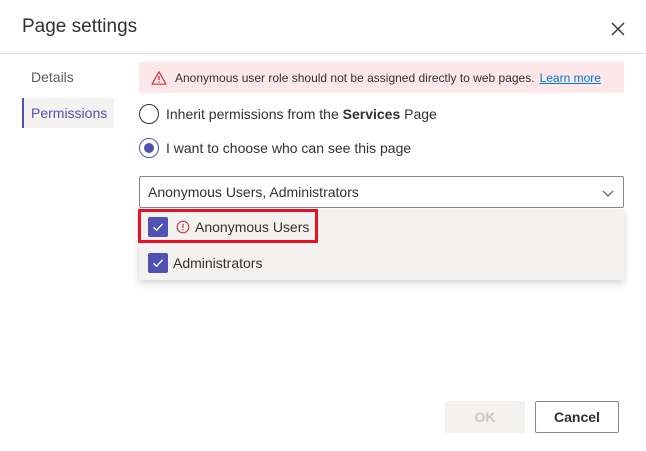  Describe the element at coordinates (252, 114) in the screenshot. I see `inherit-label-prefix: Inherit permissions from the` at that location.